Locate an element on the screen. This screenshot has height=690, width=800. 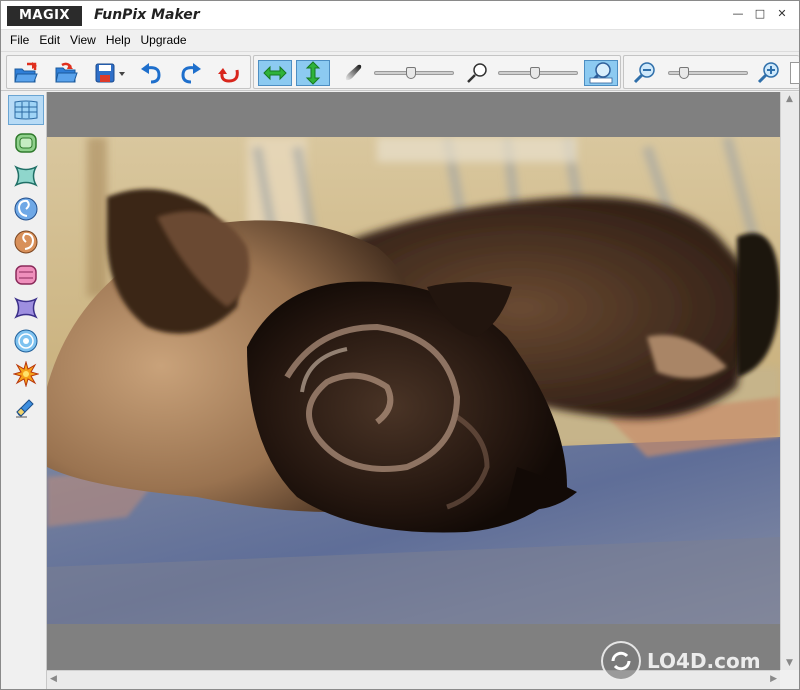
tool-twirl-right is located at coordinates (26, 242).